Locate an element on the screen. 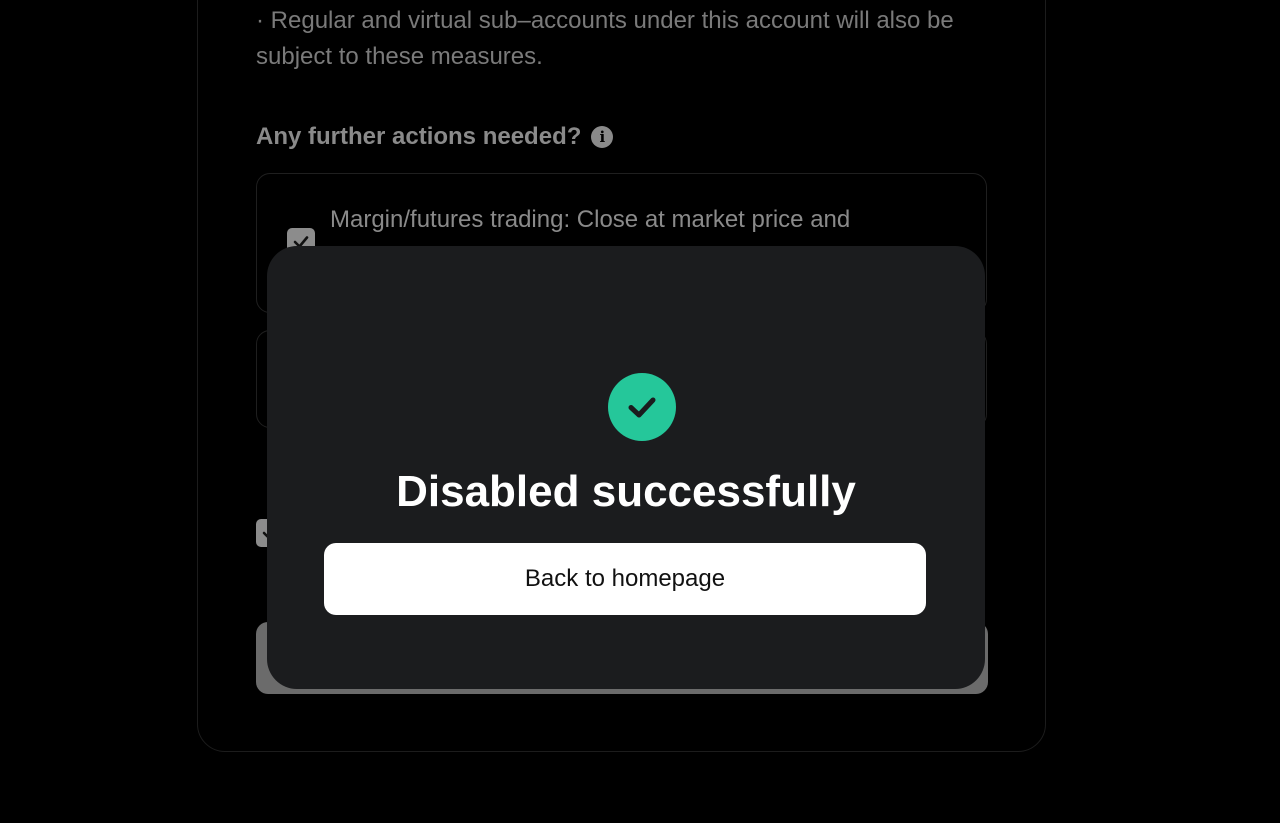 Image resolution: width=1280 pixels, height=823 pixels. check-circle-icon is located at coordinates (642, 407).